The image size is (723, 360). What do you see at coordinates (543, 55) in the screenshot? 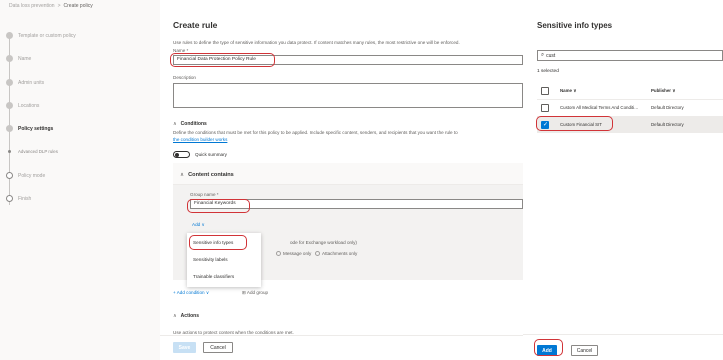
I see `search-icon: ⌕` at bounding box center [543, 55].